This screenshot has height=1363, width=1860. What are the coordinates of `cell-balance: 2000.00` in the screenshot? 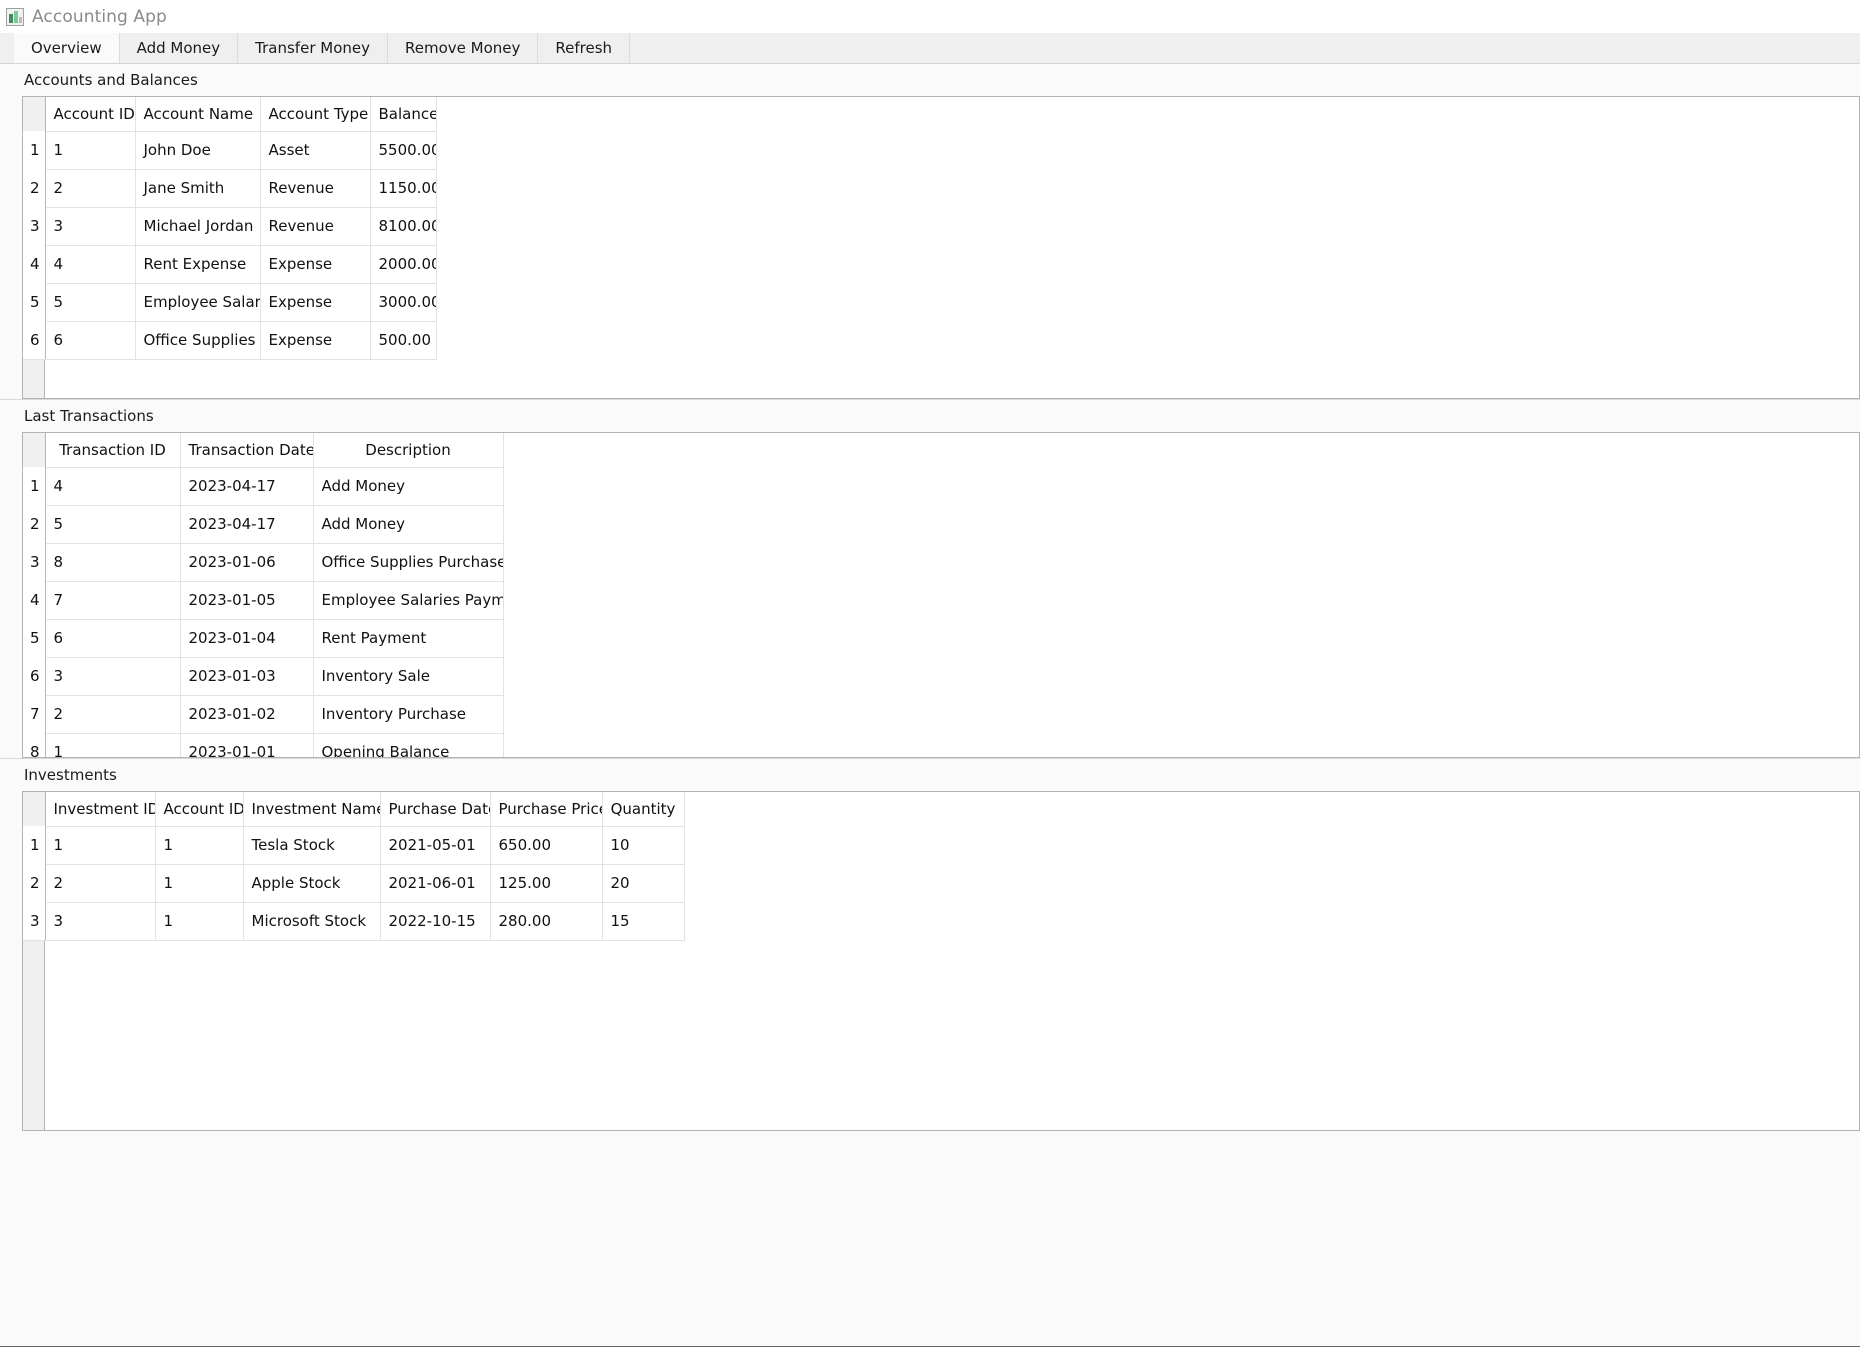 It's located at (403, 264).